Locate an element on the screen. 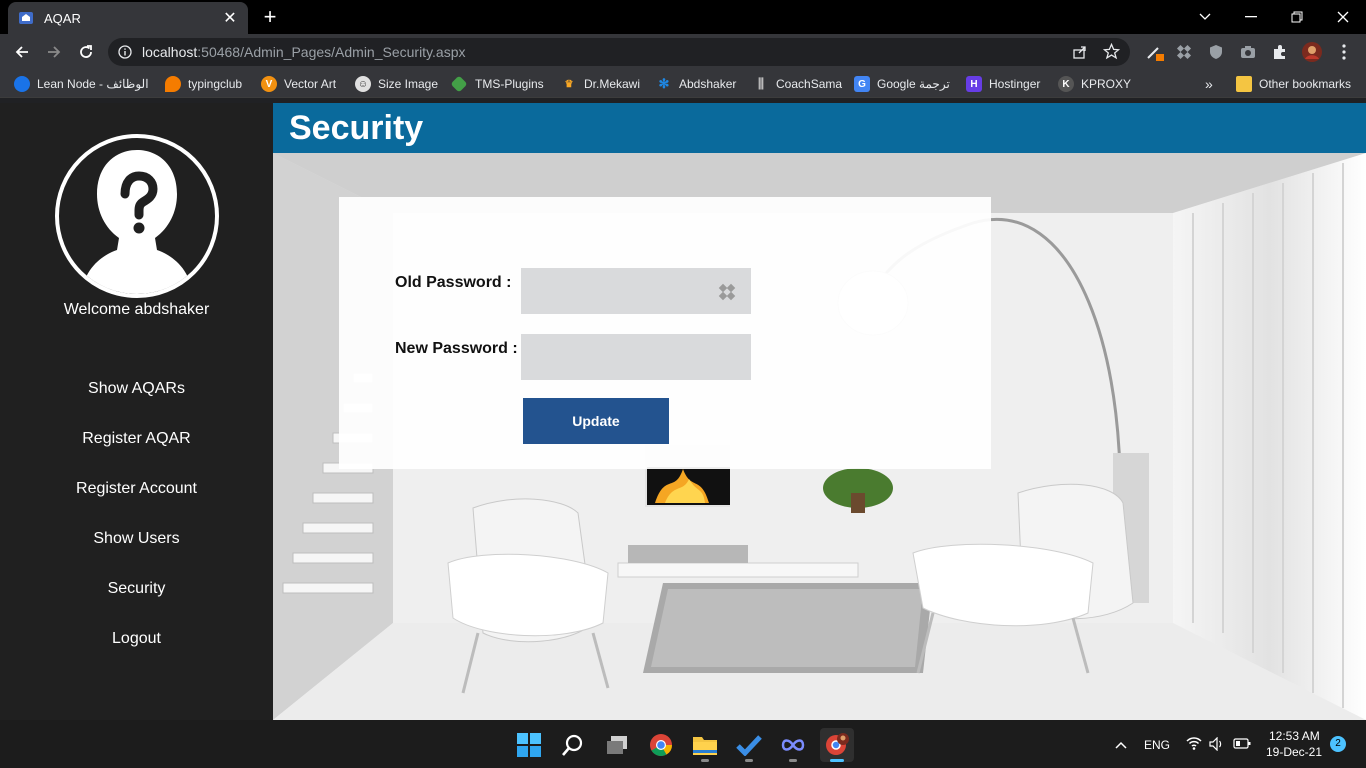  size-image-icon: ☺ is located at coordinates (363, 84).